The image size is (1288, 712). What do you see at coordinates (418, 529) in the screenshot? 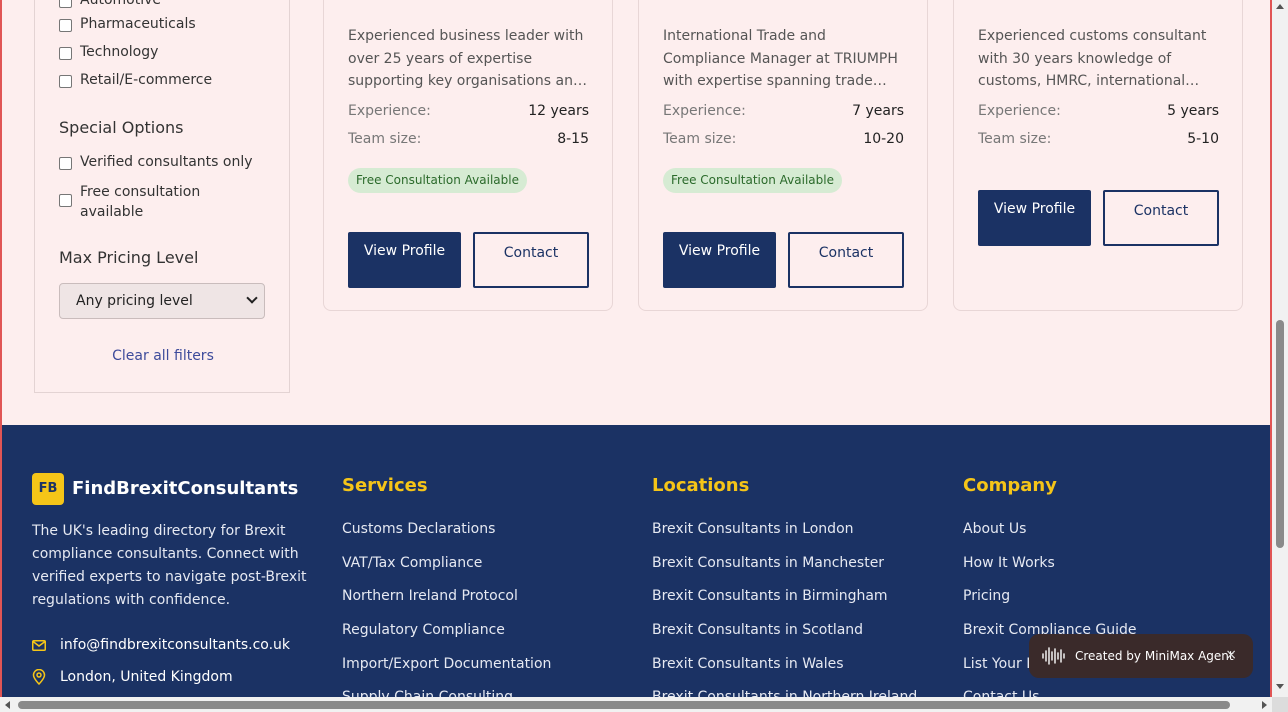
I see `services-link: Customs Declarations` at bounding box center [418, 529].